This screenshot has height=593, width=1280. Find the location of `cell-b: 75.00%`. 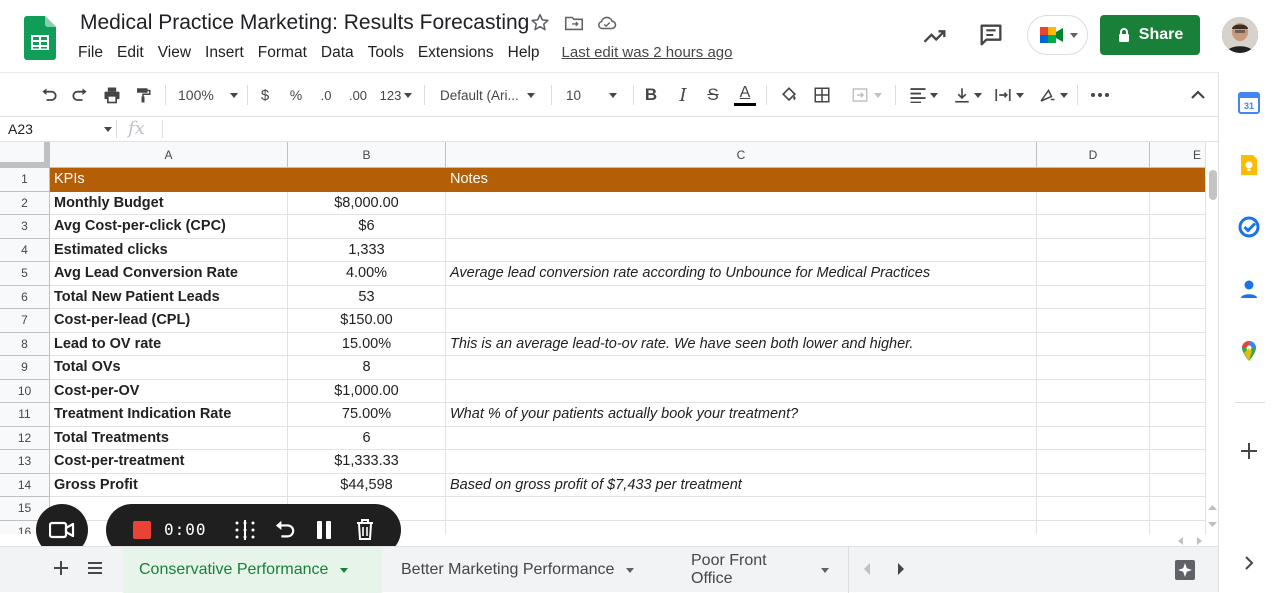

cell-b: 75.00% is located at coordinates (367, 415).